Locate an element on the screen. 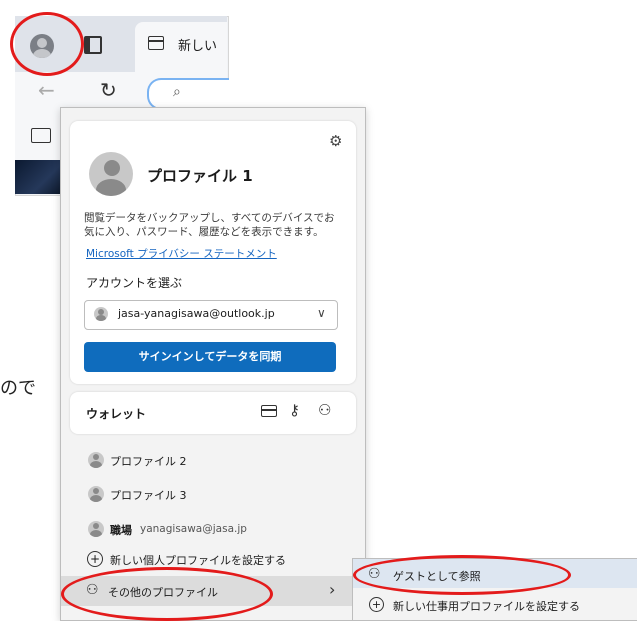  chevron-down-icon: ∨ is located at coordinates (321, 313).